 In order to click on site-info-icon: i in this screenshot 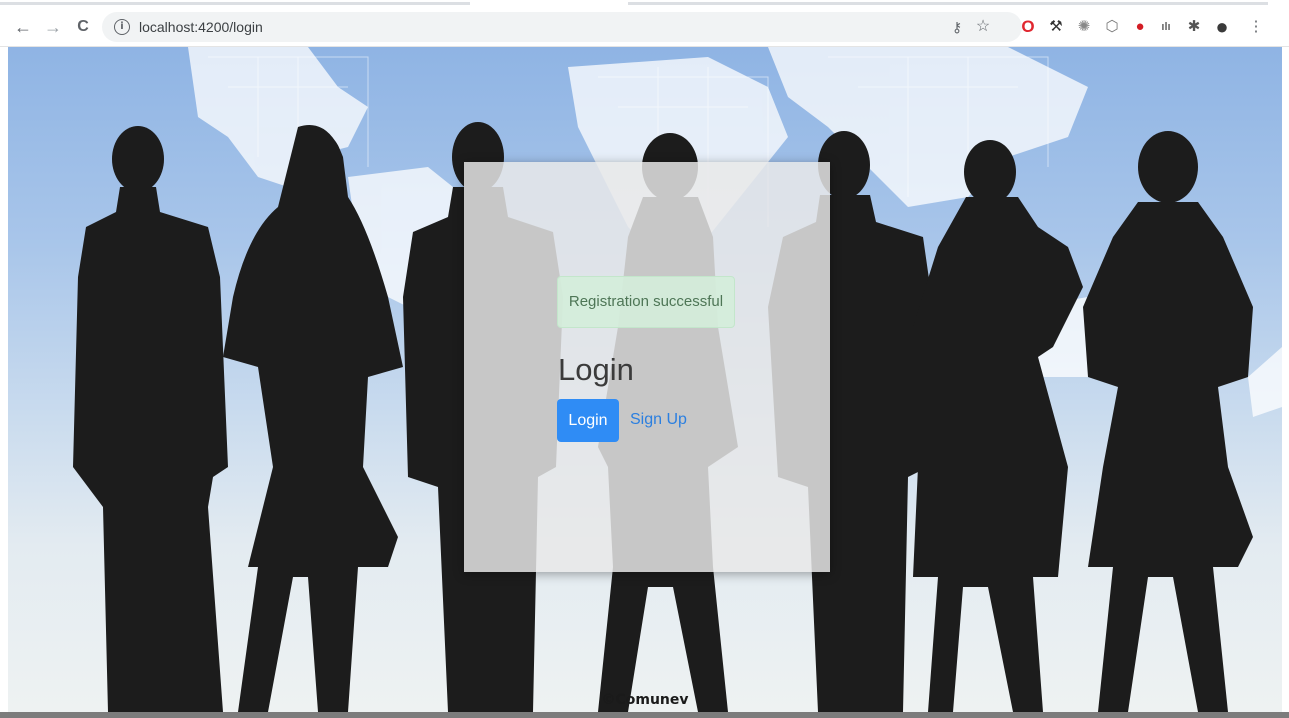, I will do `click(122, 27)`.